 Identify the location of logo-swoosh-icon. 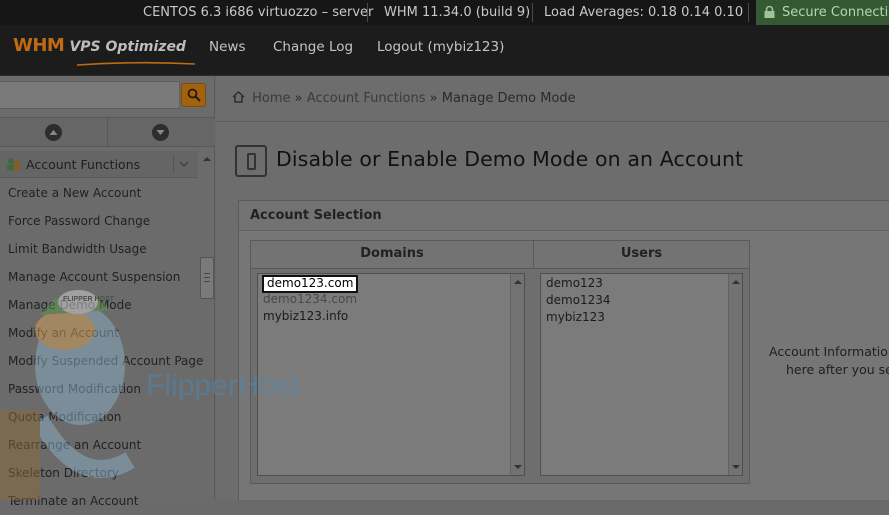
(136, 63).